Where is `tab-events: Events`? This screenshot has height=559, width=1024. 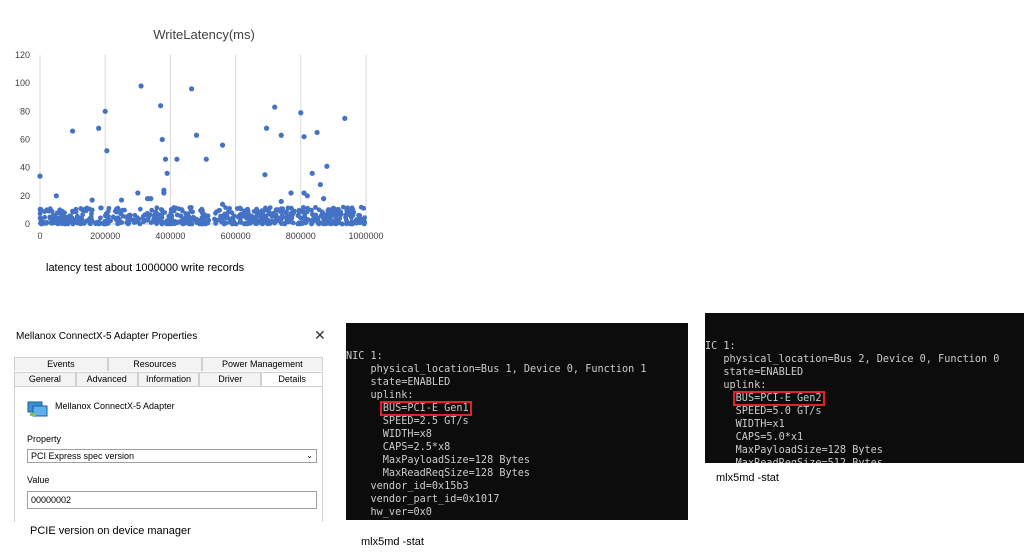
tab-events: Events is located at coordinates (61, 364).